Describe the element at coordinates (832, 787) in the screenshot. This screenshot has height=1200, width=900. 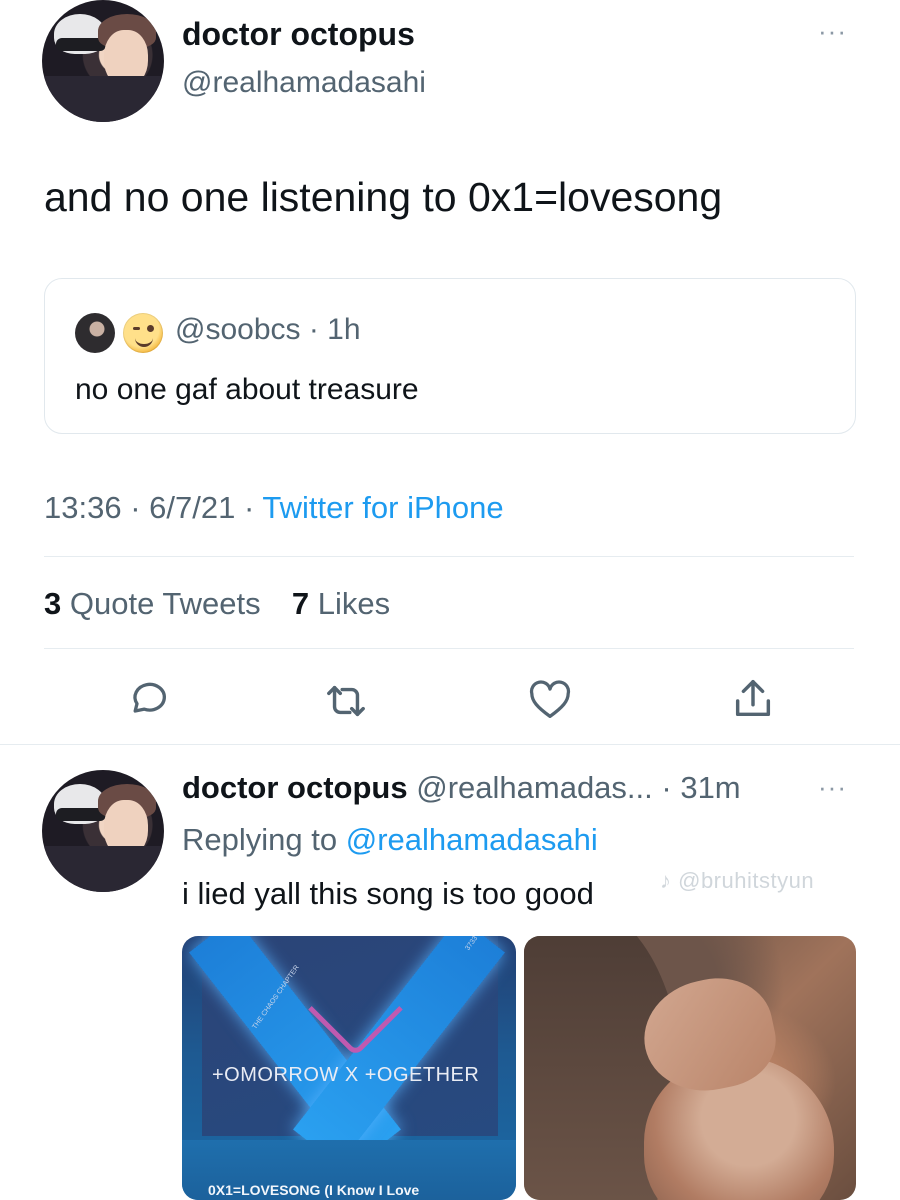
I see `reply-more-options-icon: ···` at that location.